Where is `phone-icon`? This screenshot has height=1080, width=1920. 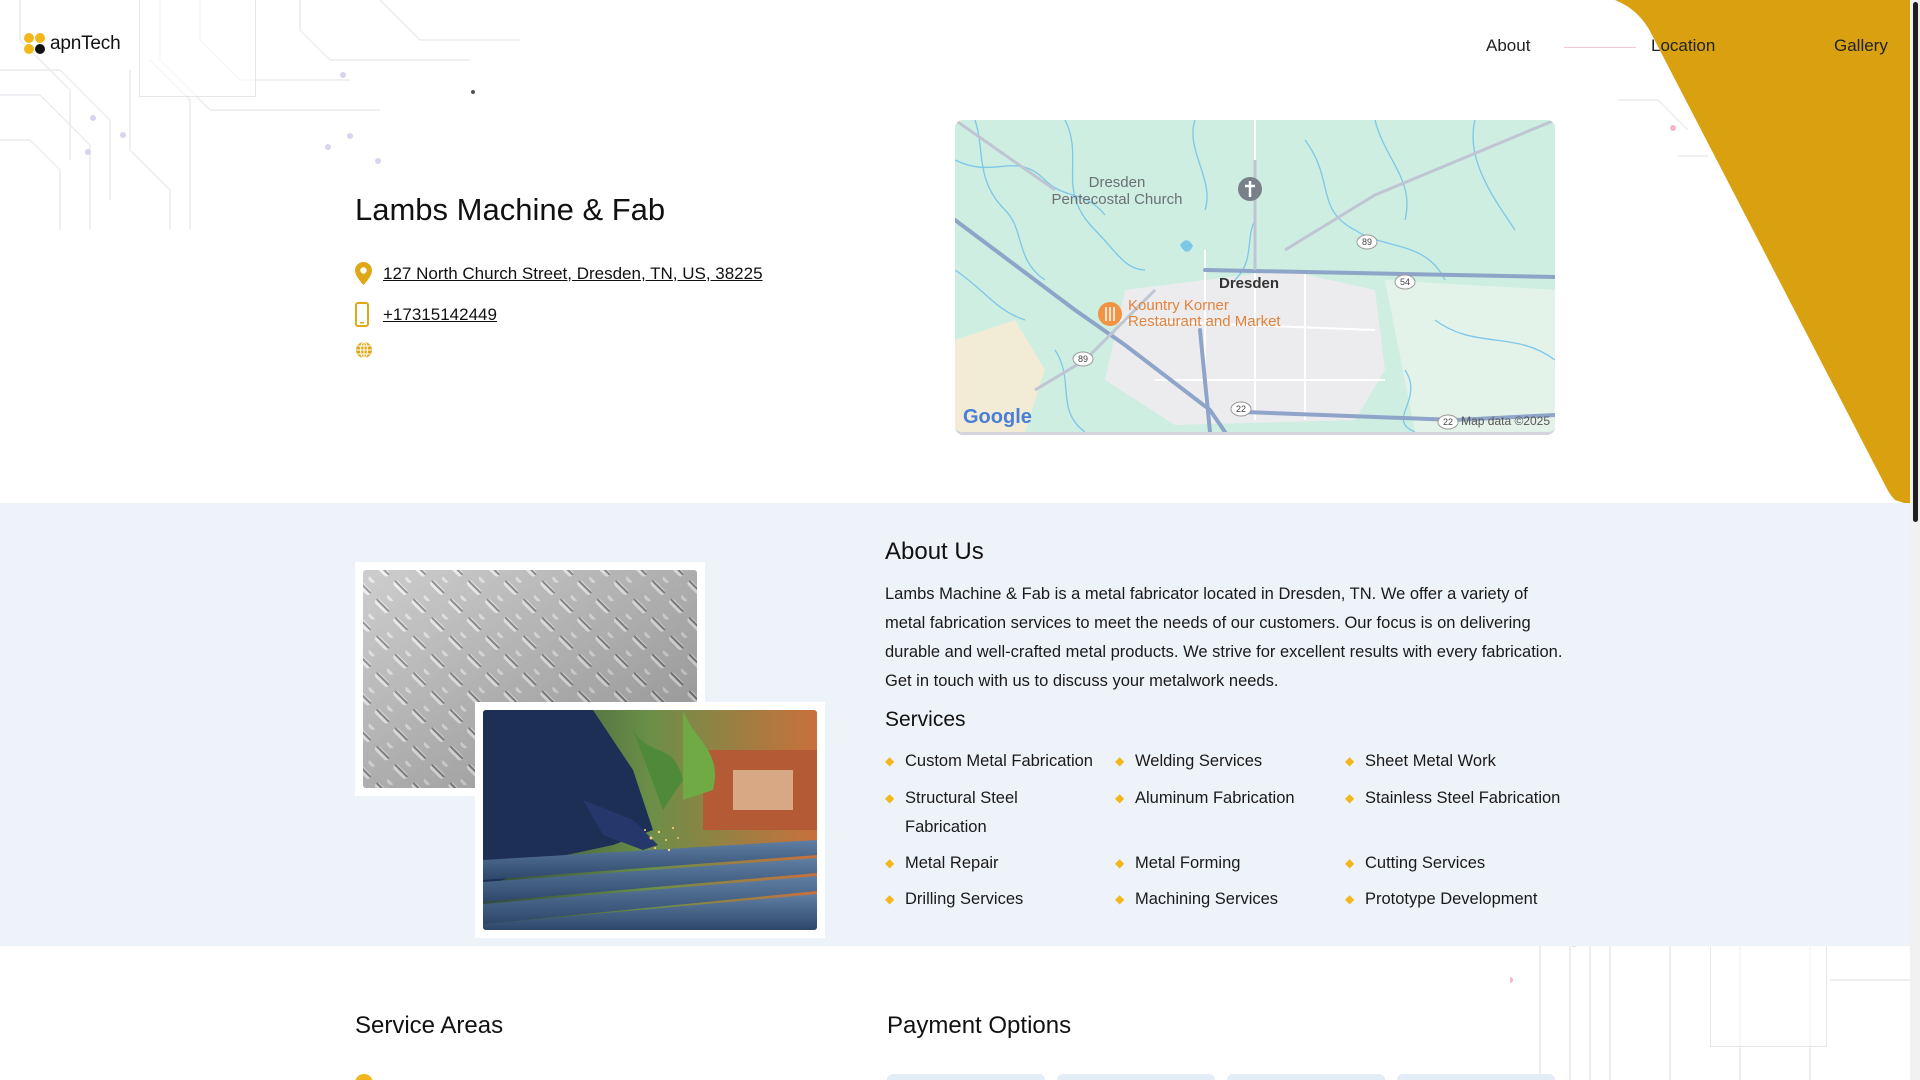 phone-icon is located at coordinates (365, 314).